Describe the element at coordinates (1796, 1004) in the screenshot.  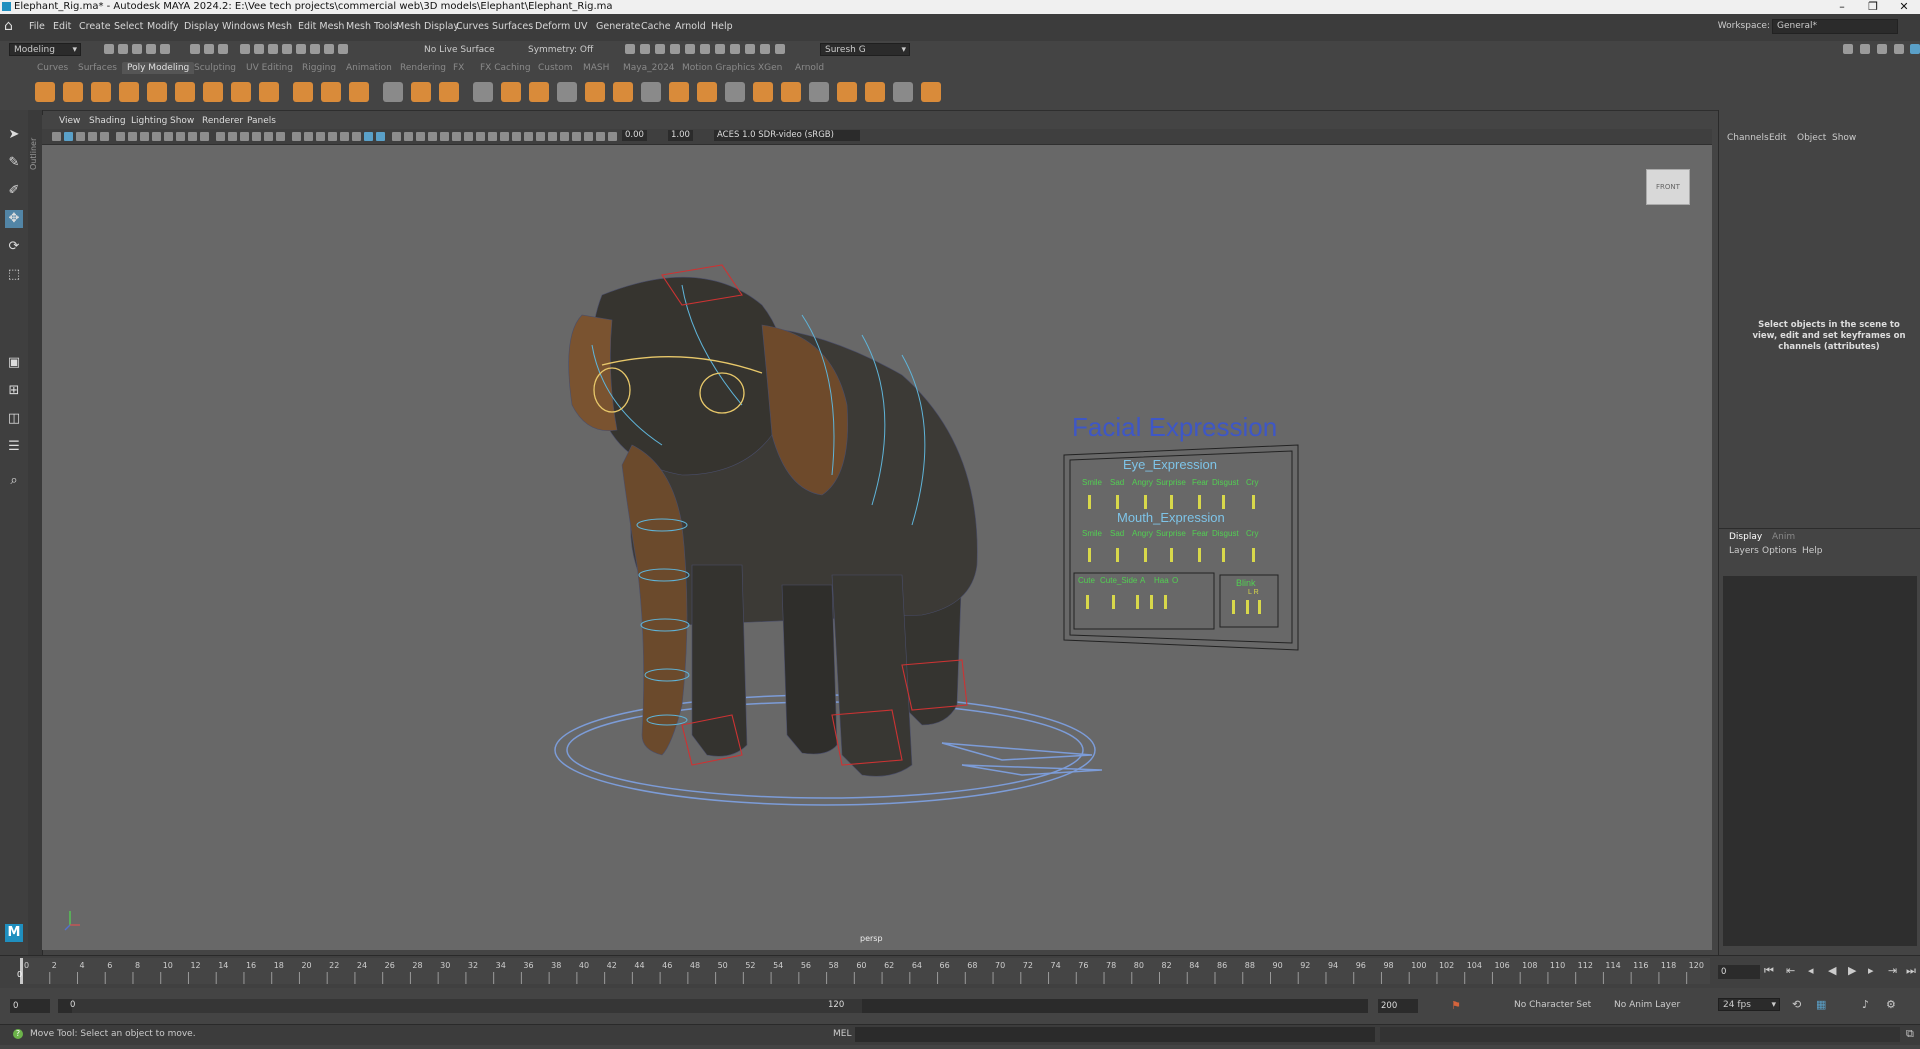
I see `loop-icon: ⟲` at that location.